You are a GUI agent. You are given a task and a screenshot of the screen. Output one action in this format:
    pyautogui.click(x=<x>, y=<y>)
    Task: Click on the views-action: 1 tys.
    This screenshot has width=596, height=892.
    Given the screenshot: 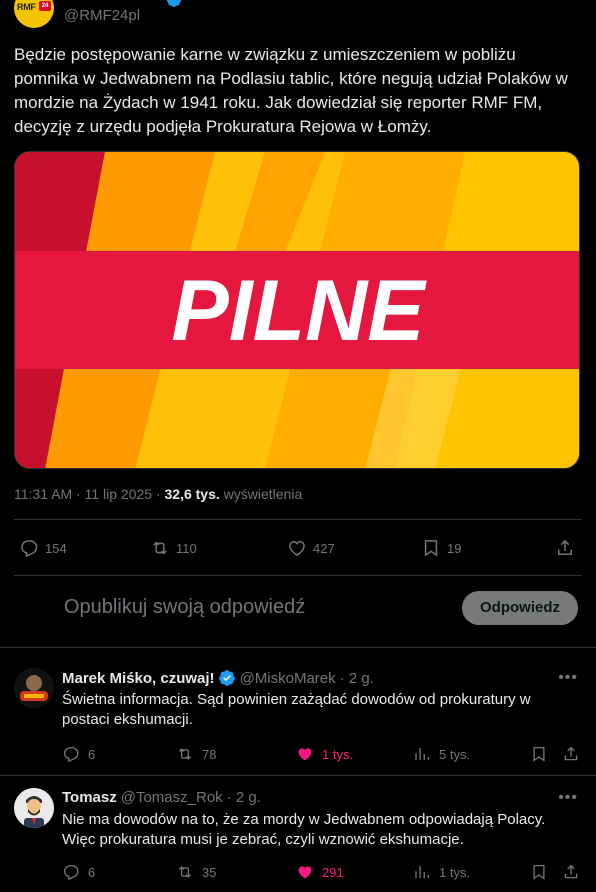 What is the action you would take?
    pyautogui.click(x=441, y=872)
    